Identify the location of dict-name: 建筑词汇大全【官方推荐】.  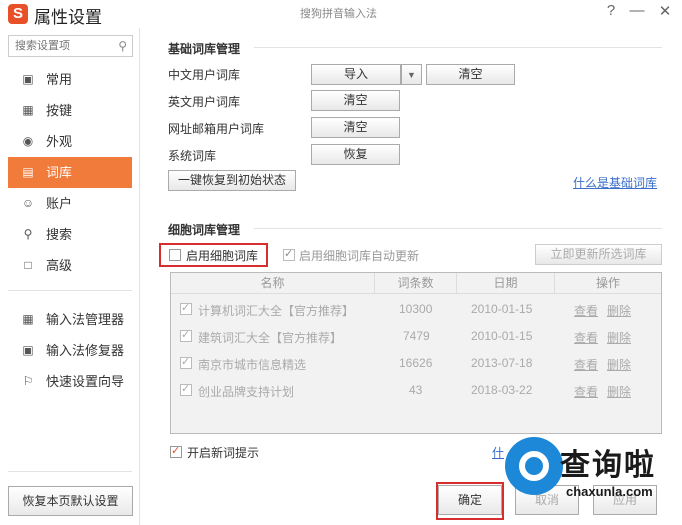
(270, 338).